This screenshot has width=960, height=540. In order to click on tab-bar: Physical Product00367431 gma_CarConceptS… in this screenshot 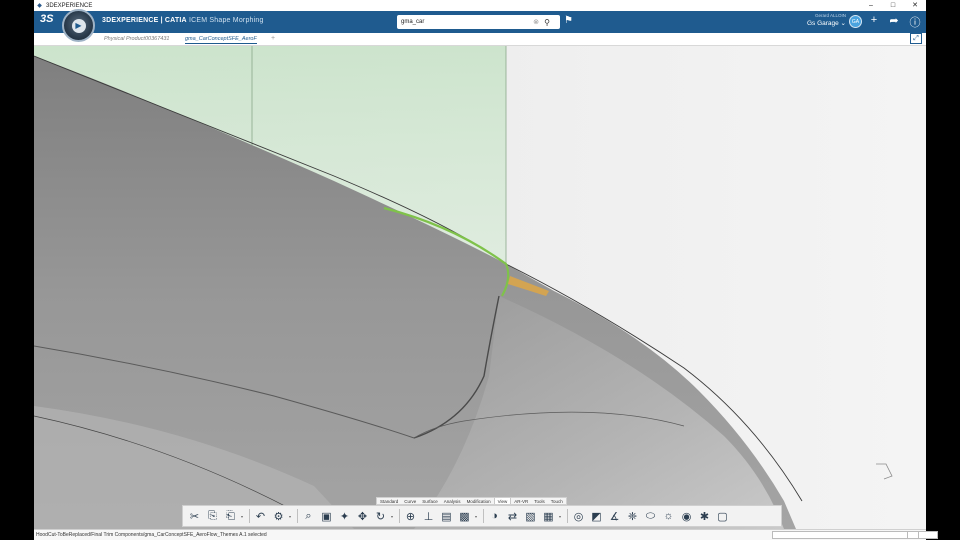, I will do `click(480, 39)`.